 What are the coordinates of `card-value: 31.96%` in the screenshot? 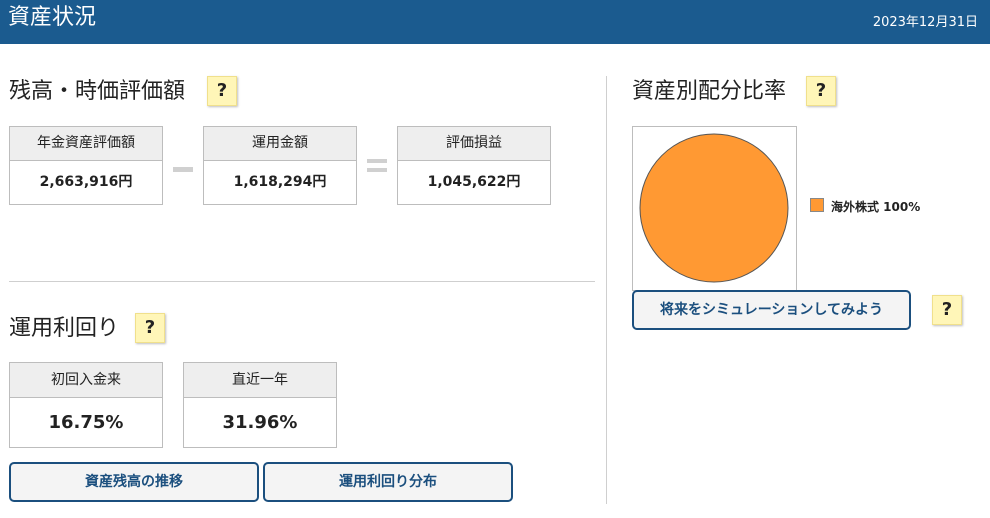 It's located at (260, 422).